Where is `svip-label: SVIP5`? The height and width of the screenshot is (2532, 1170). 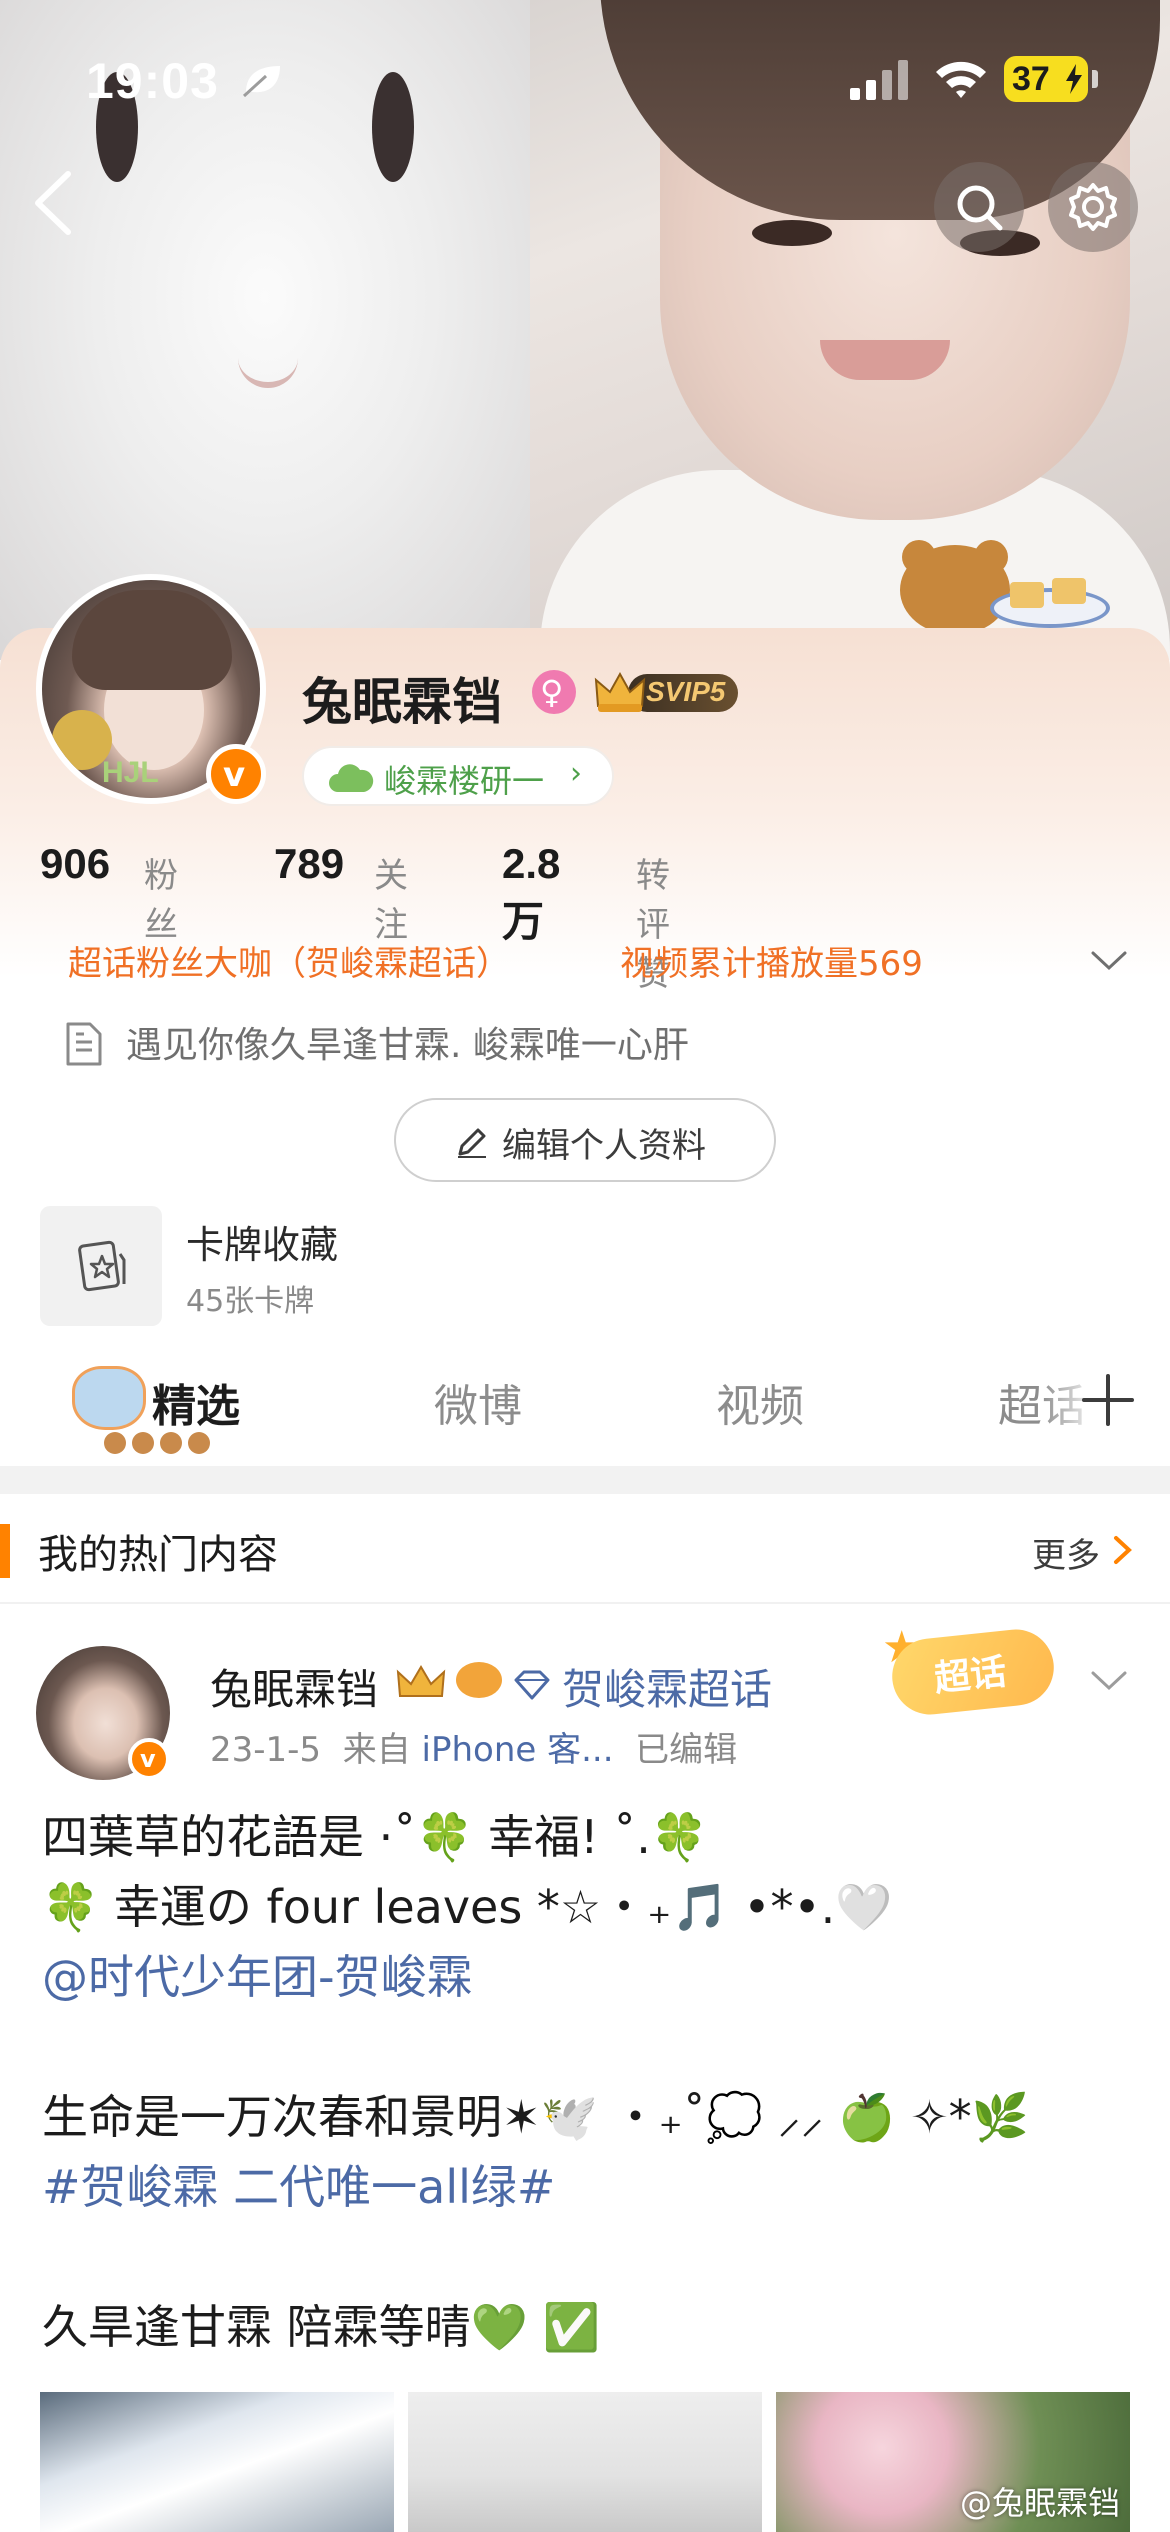 svip-label: SVIP5 is located at coordinates (686, 691).